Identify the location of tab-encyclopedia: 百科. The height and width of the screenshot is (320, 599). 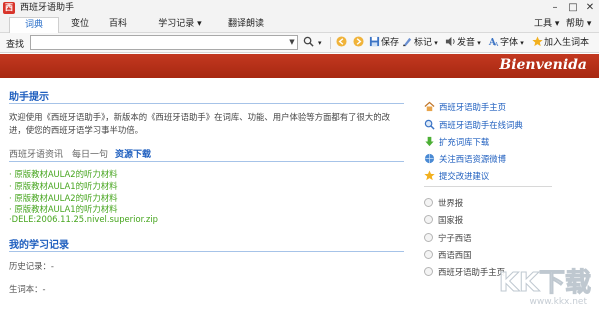
(118, 25).